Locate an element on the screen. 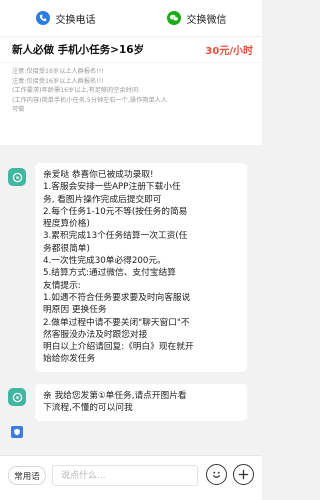 The image size is (320, 500). emoji-icon is located at coordinates (216, 474).